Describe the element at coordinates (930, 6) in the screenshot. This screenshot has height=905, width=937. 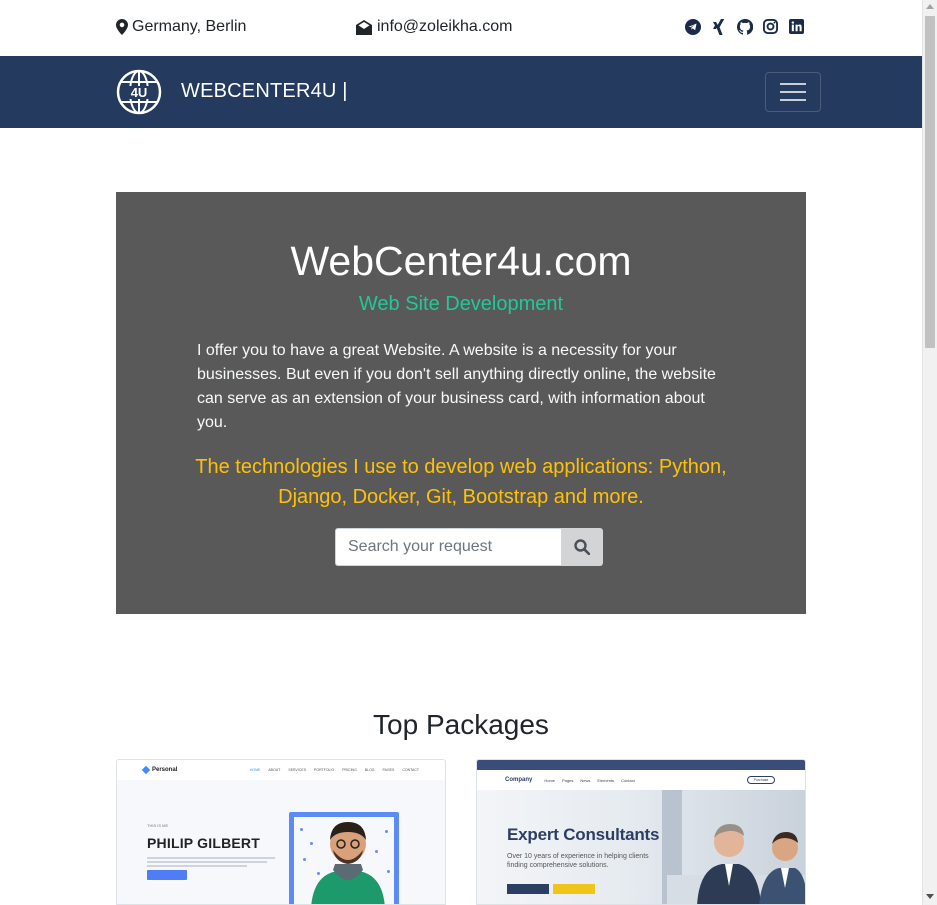
I see `scroll-up-arrow-icon` at that location.